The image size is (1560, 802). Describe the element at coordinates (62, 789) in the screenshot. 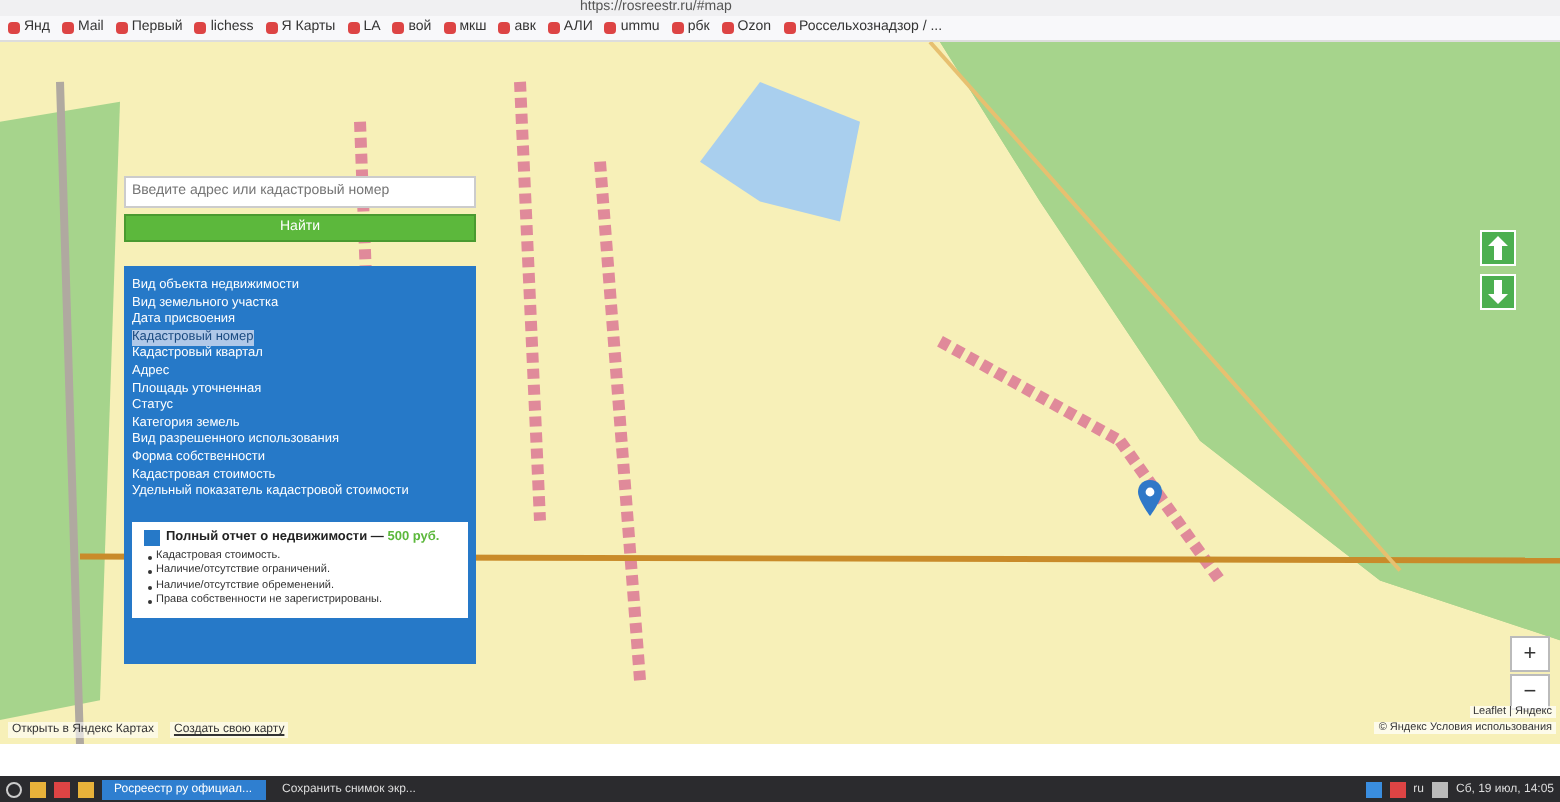

I see `app-icon` at that location.